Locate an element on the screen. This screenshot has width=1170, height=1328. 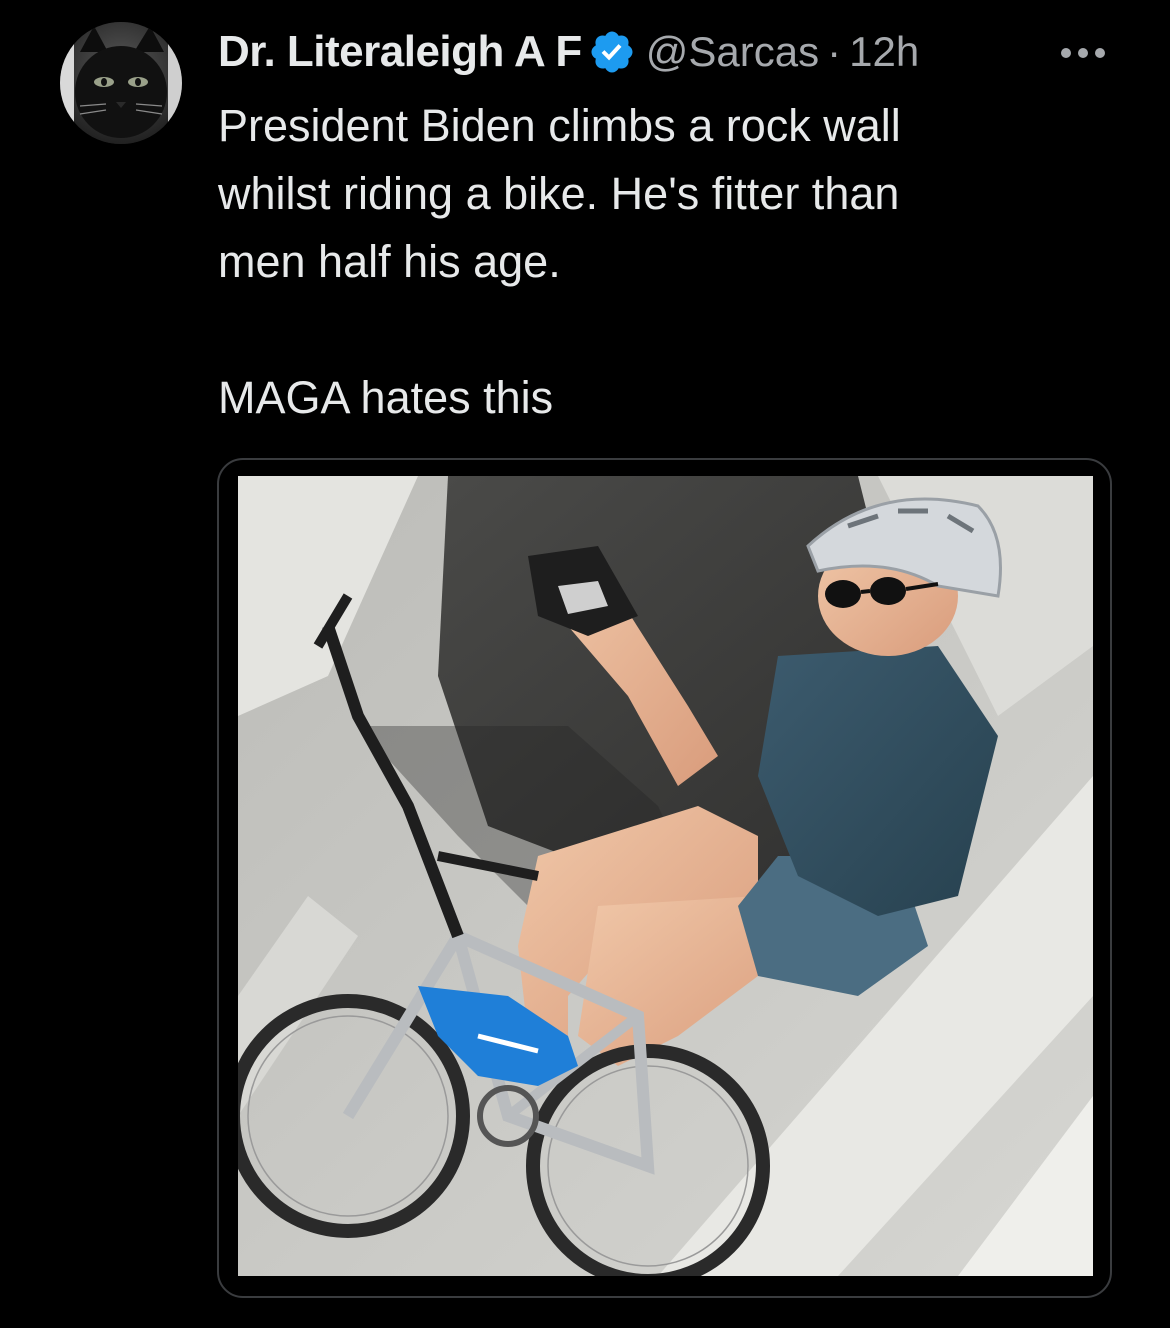
timestamp: 12h is located at coordinates (884, 52).